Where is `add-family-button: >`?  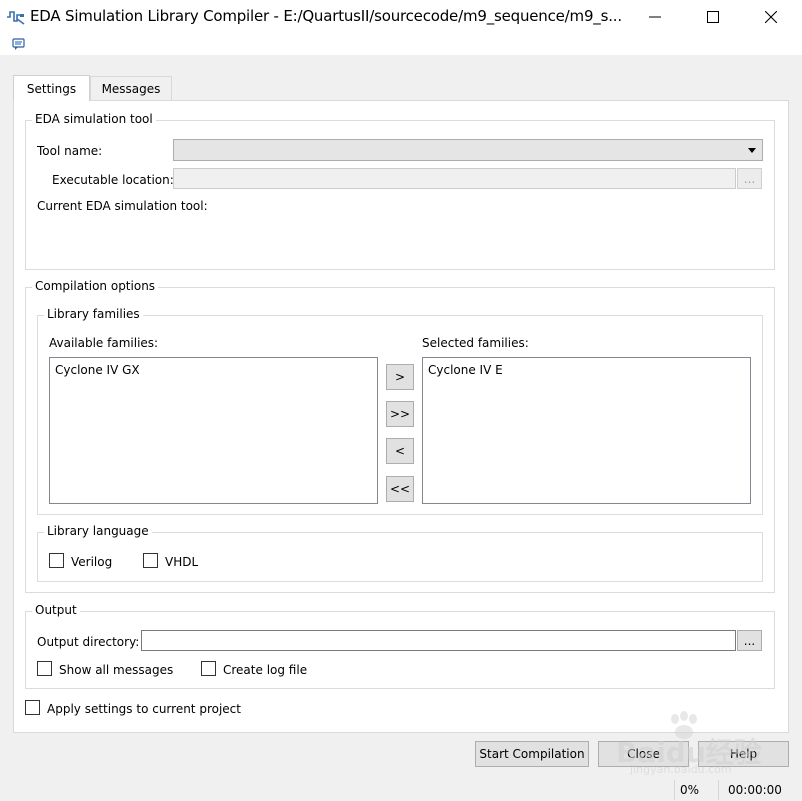
add-family-button: > is located at coordinates (400, 377).